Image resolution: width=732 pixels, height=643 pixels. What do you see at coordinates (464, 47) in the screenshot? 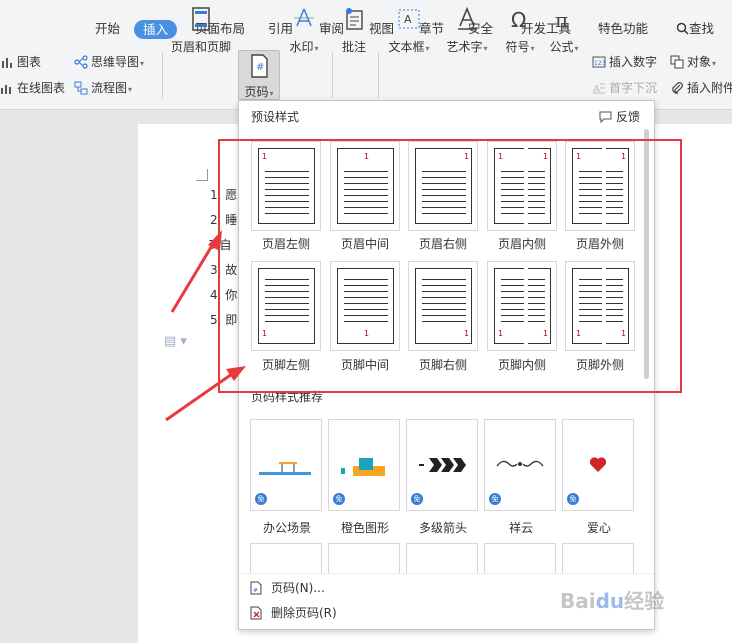
I see `wordart-label: 艺术字` at bounding box center [464, 47].